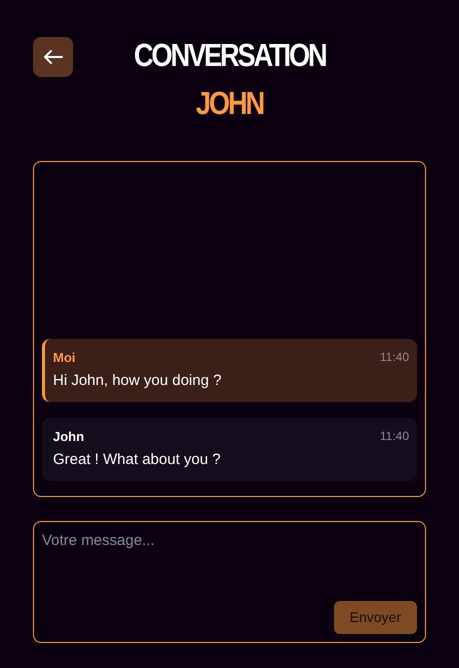  I want to click on message-text: Great ! What about you ?, so click(137, 460).